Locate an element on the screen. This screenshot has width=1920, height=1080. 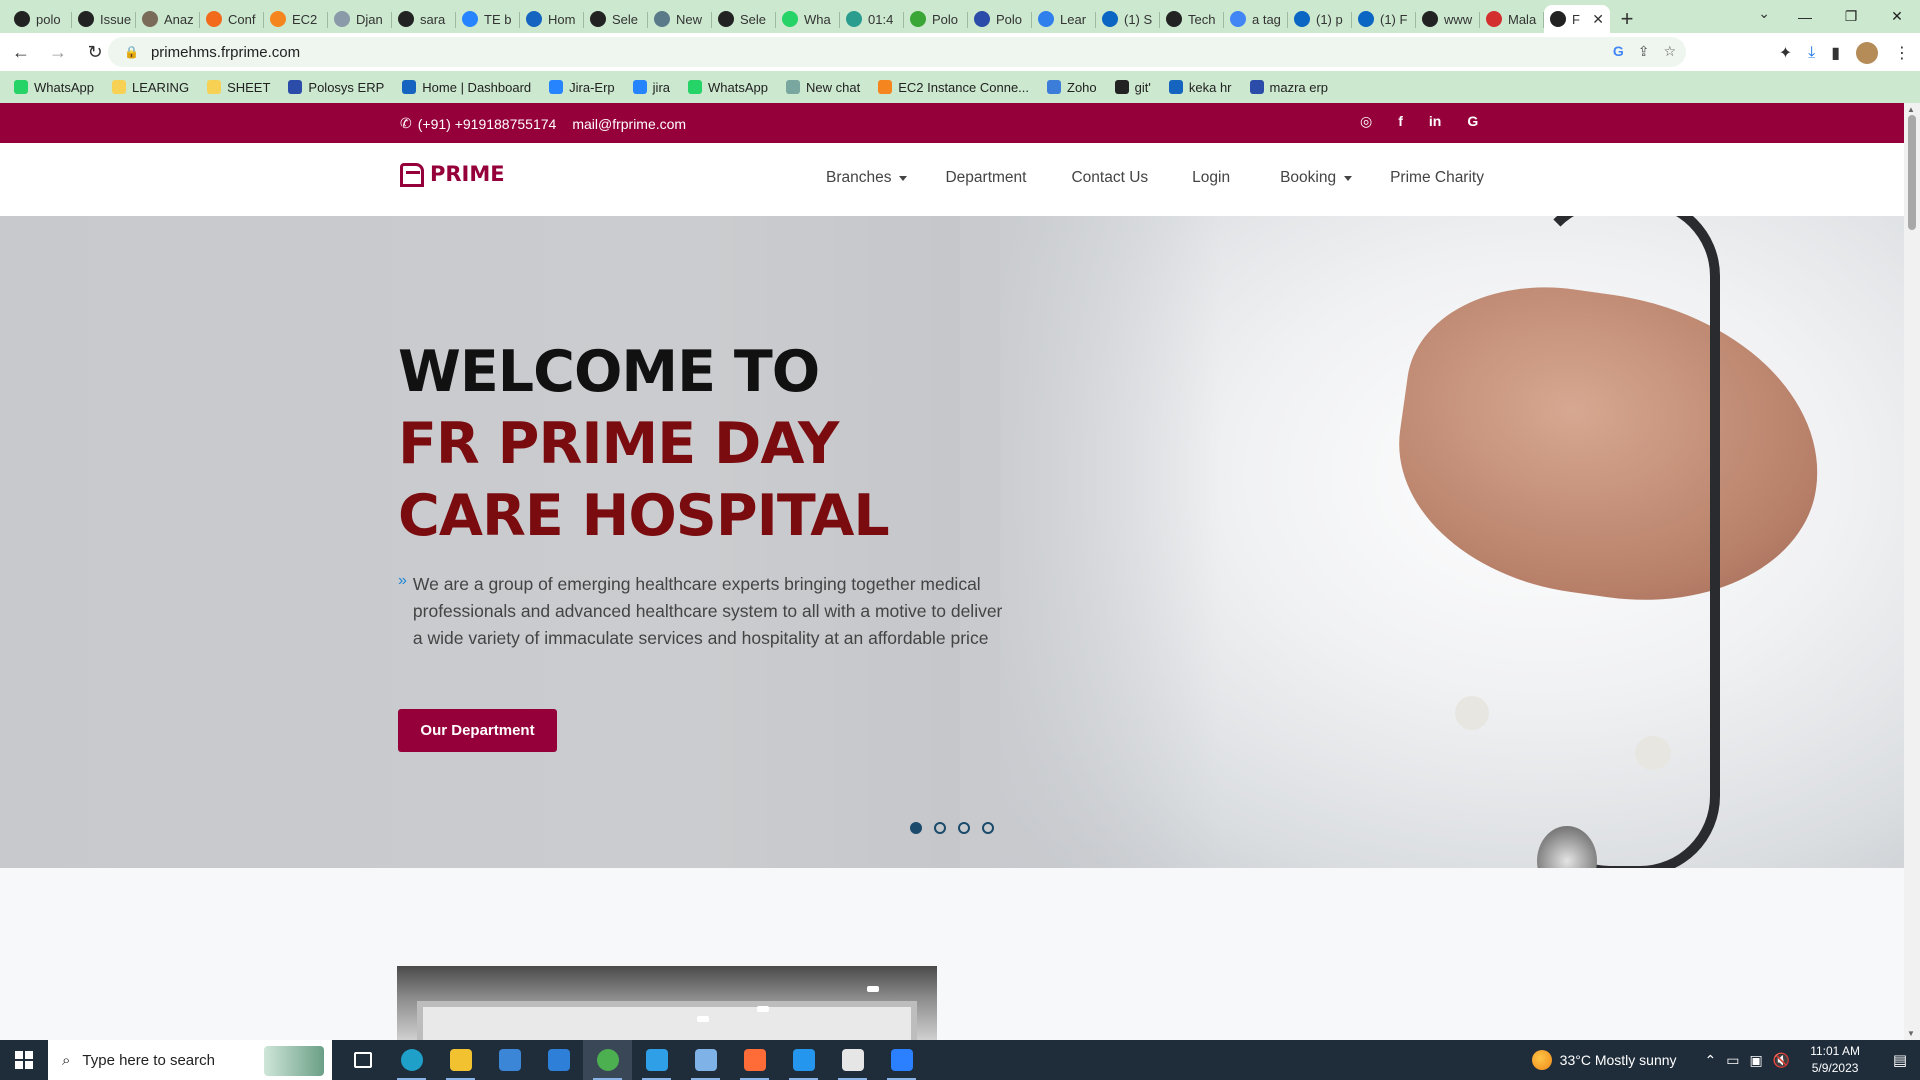
bookmark-item: jira is located at coordinates (651, 87).